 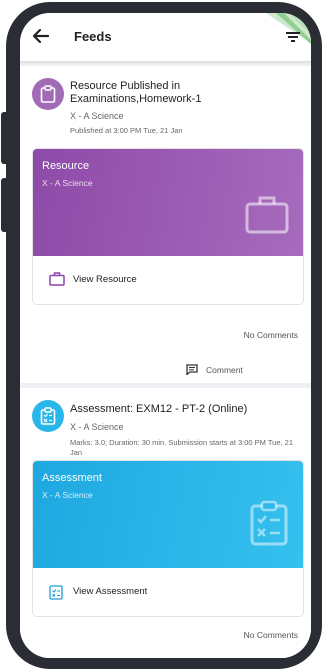 What do you see at coordinates (126, 130) in the screenshot?
I see `post-meta: Published at 3:00 PM Tue, 21 Jan` at bounding box center [126, 130].